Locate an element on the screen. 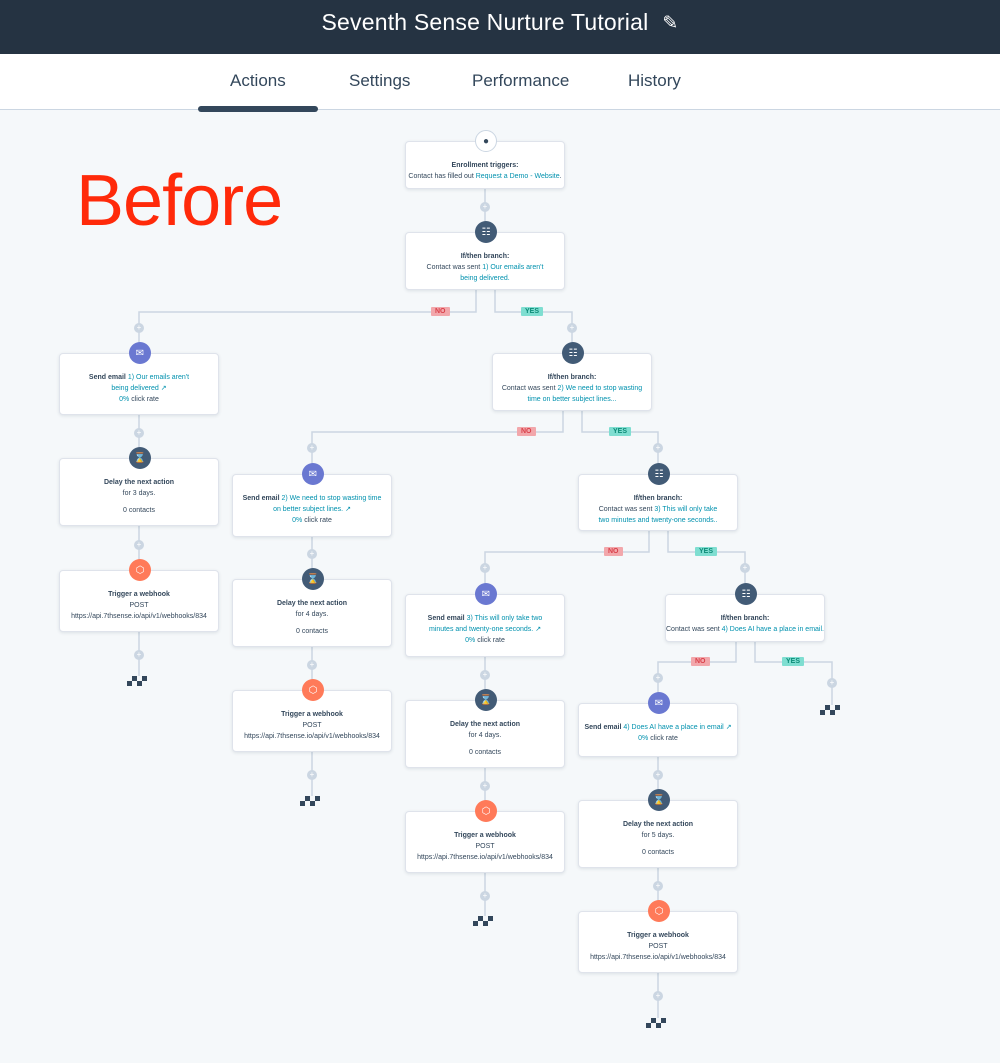 The image size is (1000, 1063). tab-actions: Actions is located at coordinates (258, 81).